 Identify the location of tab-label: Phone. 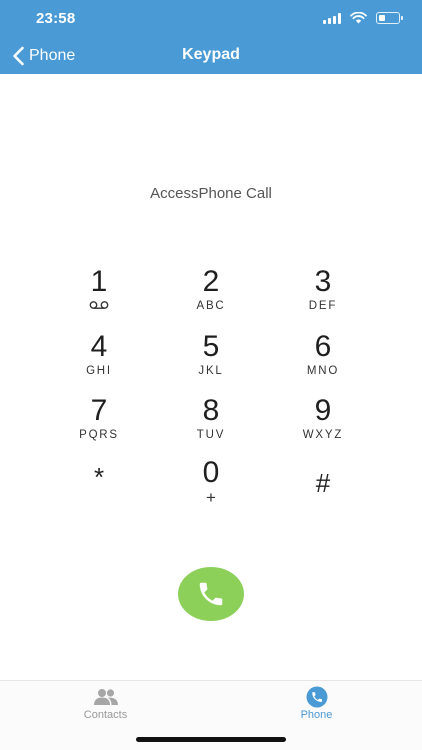
(316, 715).